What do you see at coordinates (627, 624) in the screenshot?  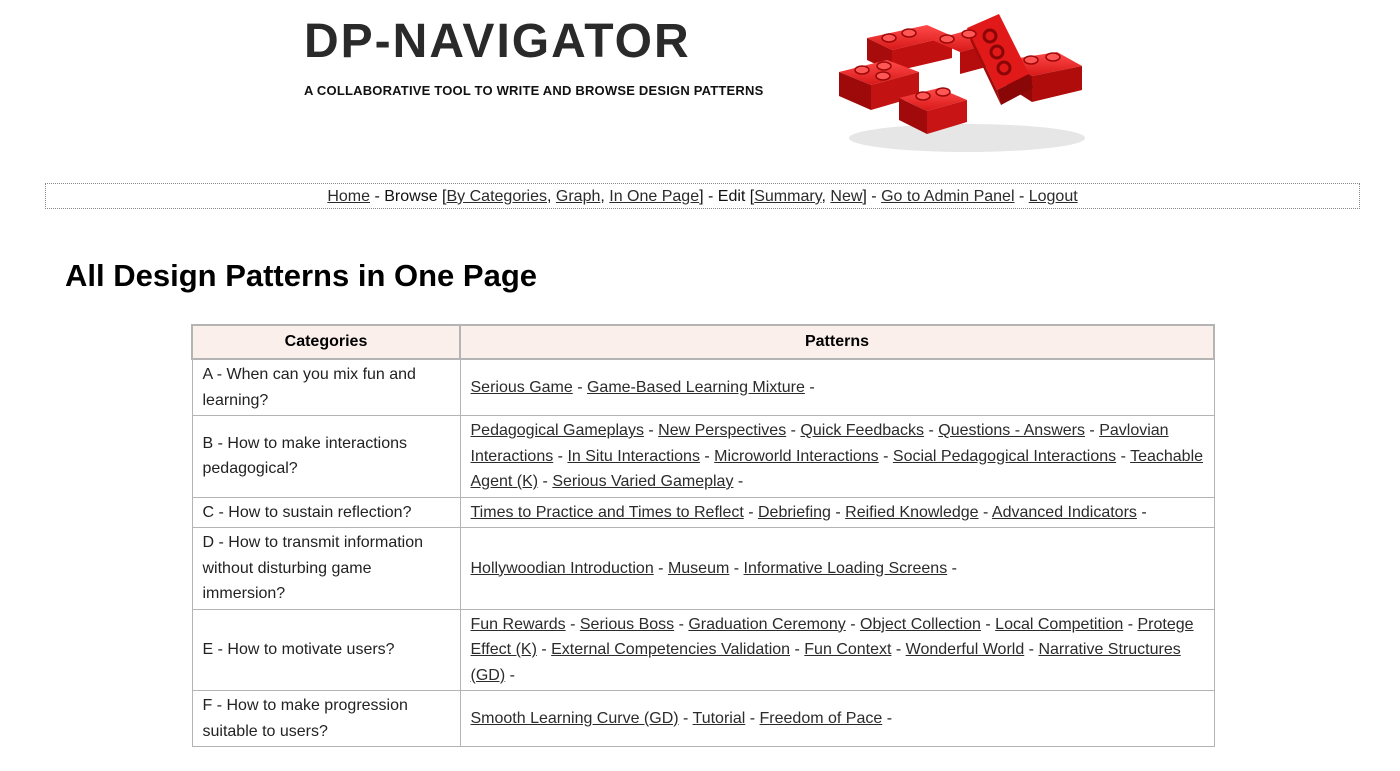 I see `pattern-link: Serious Boss` at bounding box center [627, 624].